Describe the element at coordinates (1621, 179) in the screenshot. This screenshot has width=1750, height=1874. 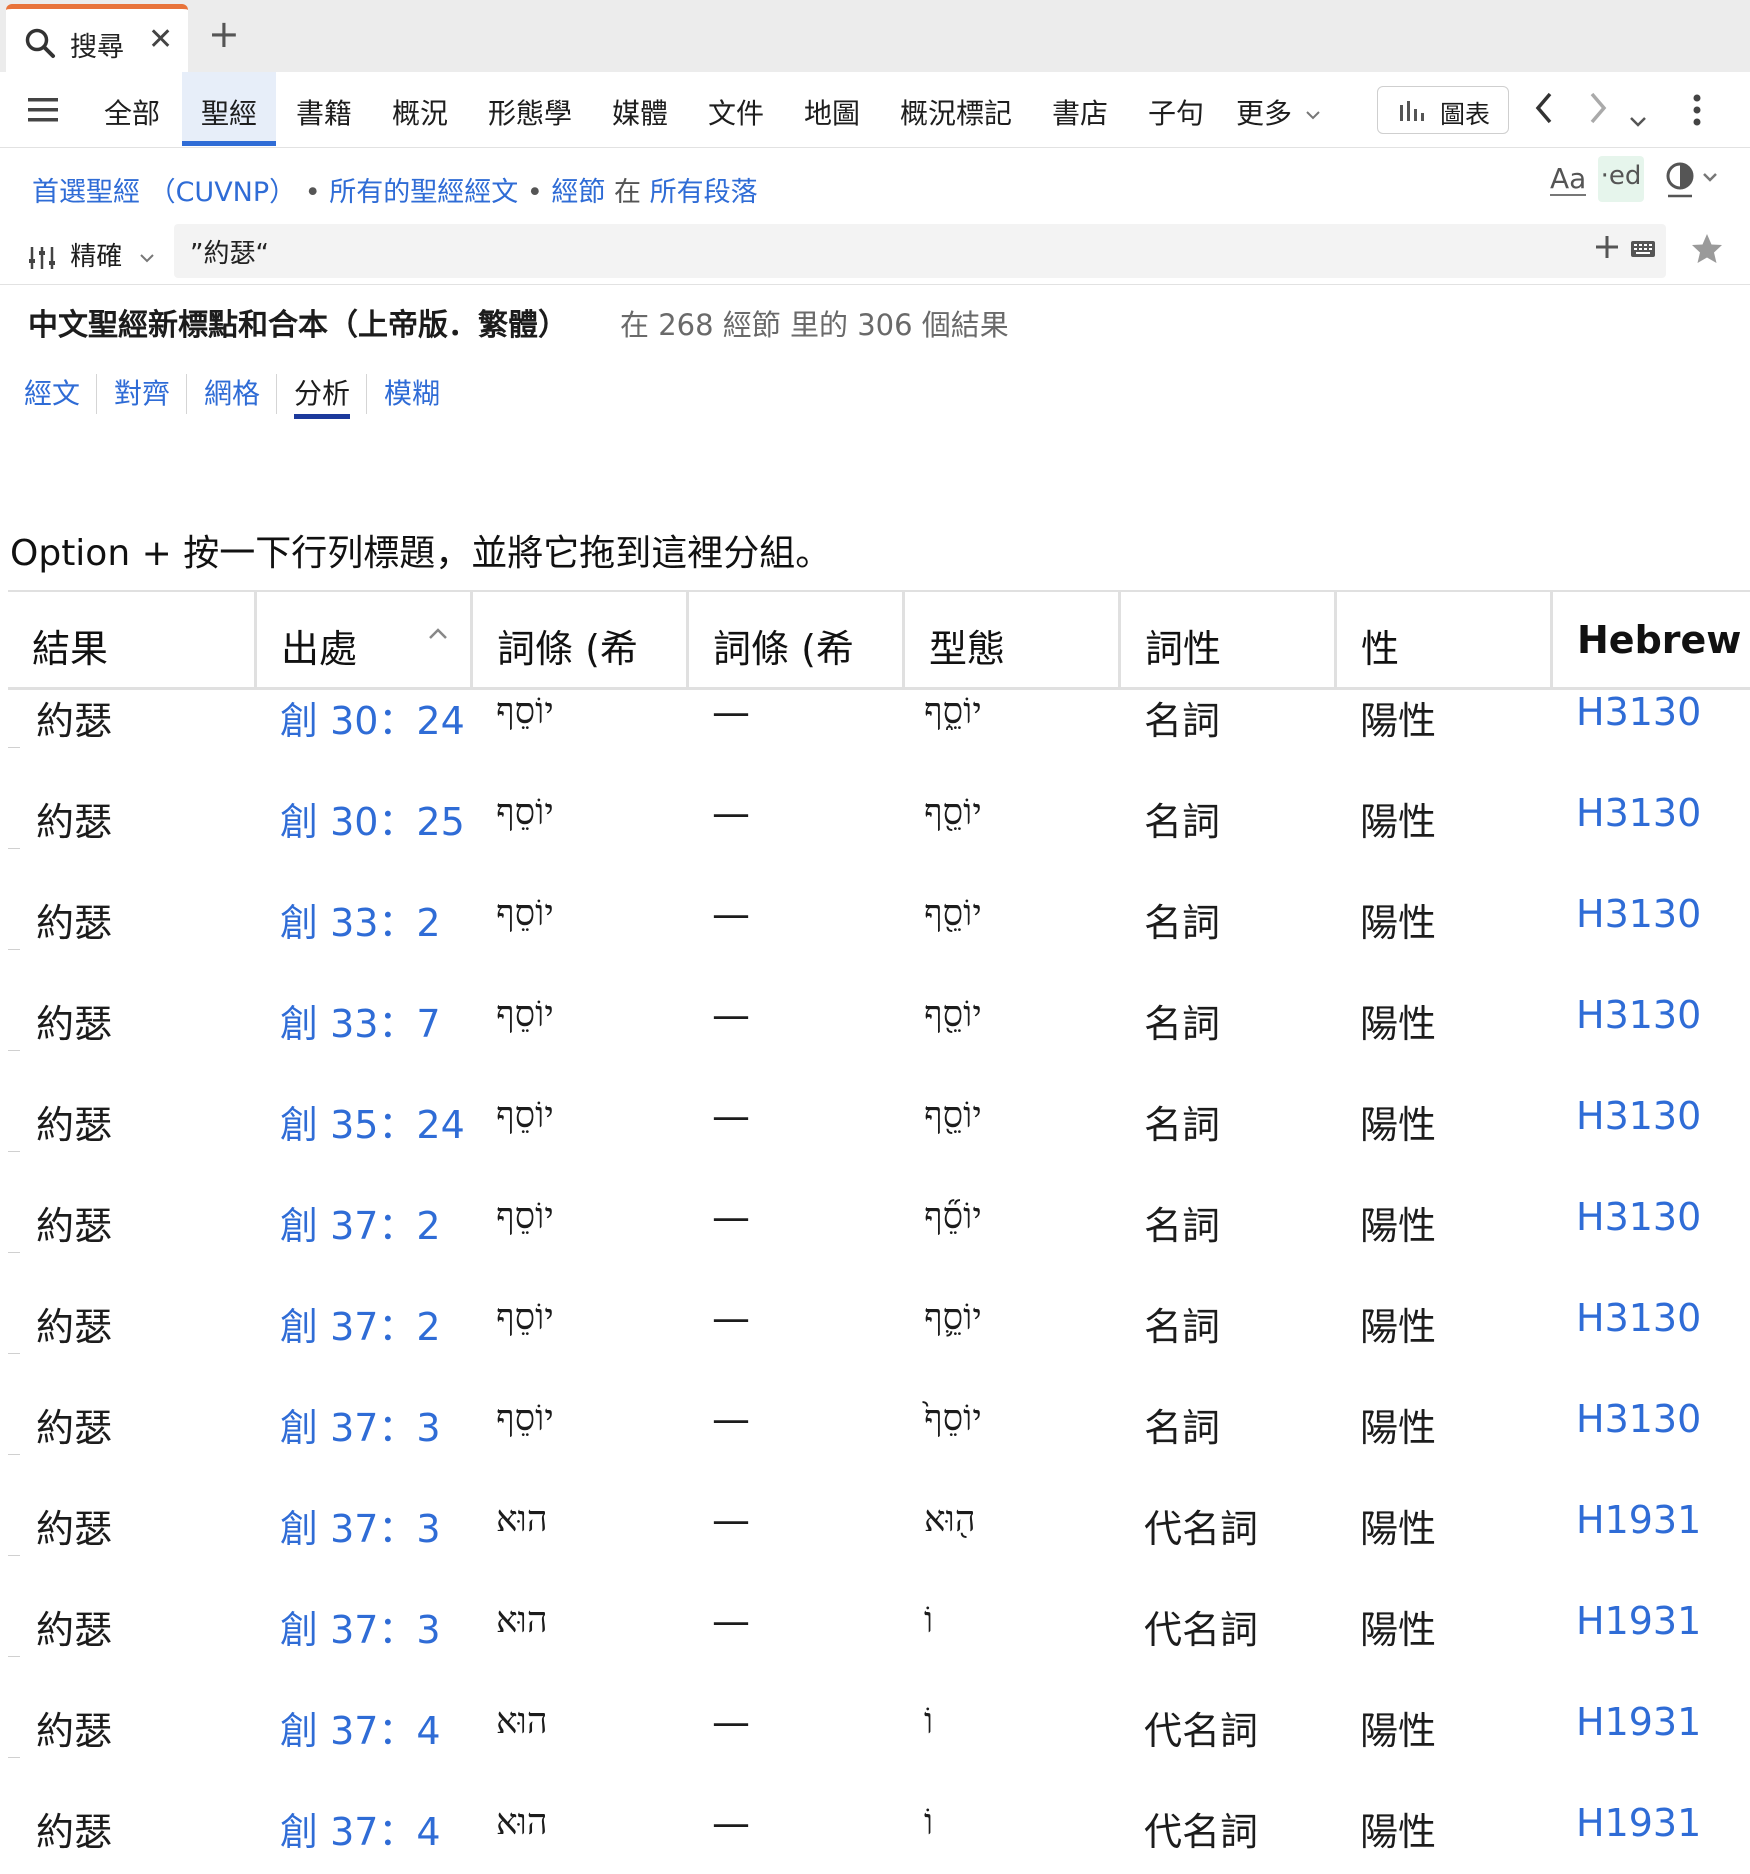
I see `edit-button: ·ed` at that location.